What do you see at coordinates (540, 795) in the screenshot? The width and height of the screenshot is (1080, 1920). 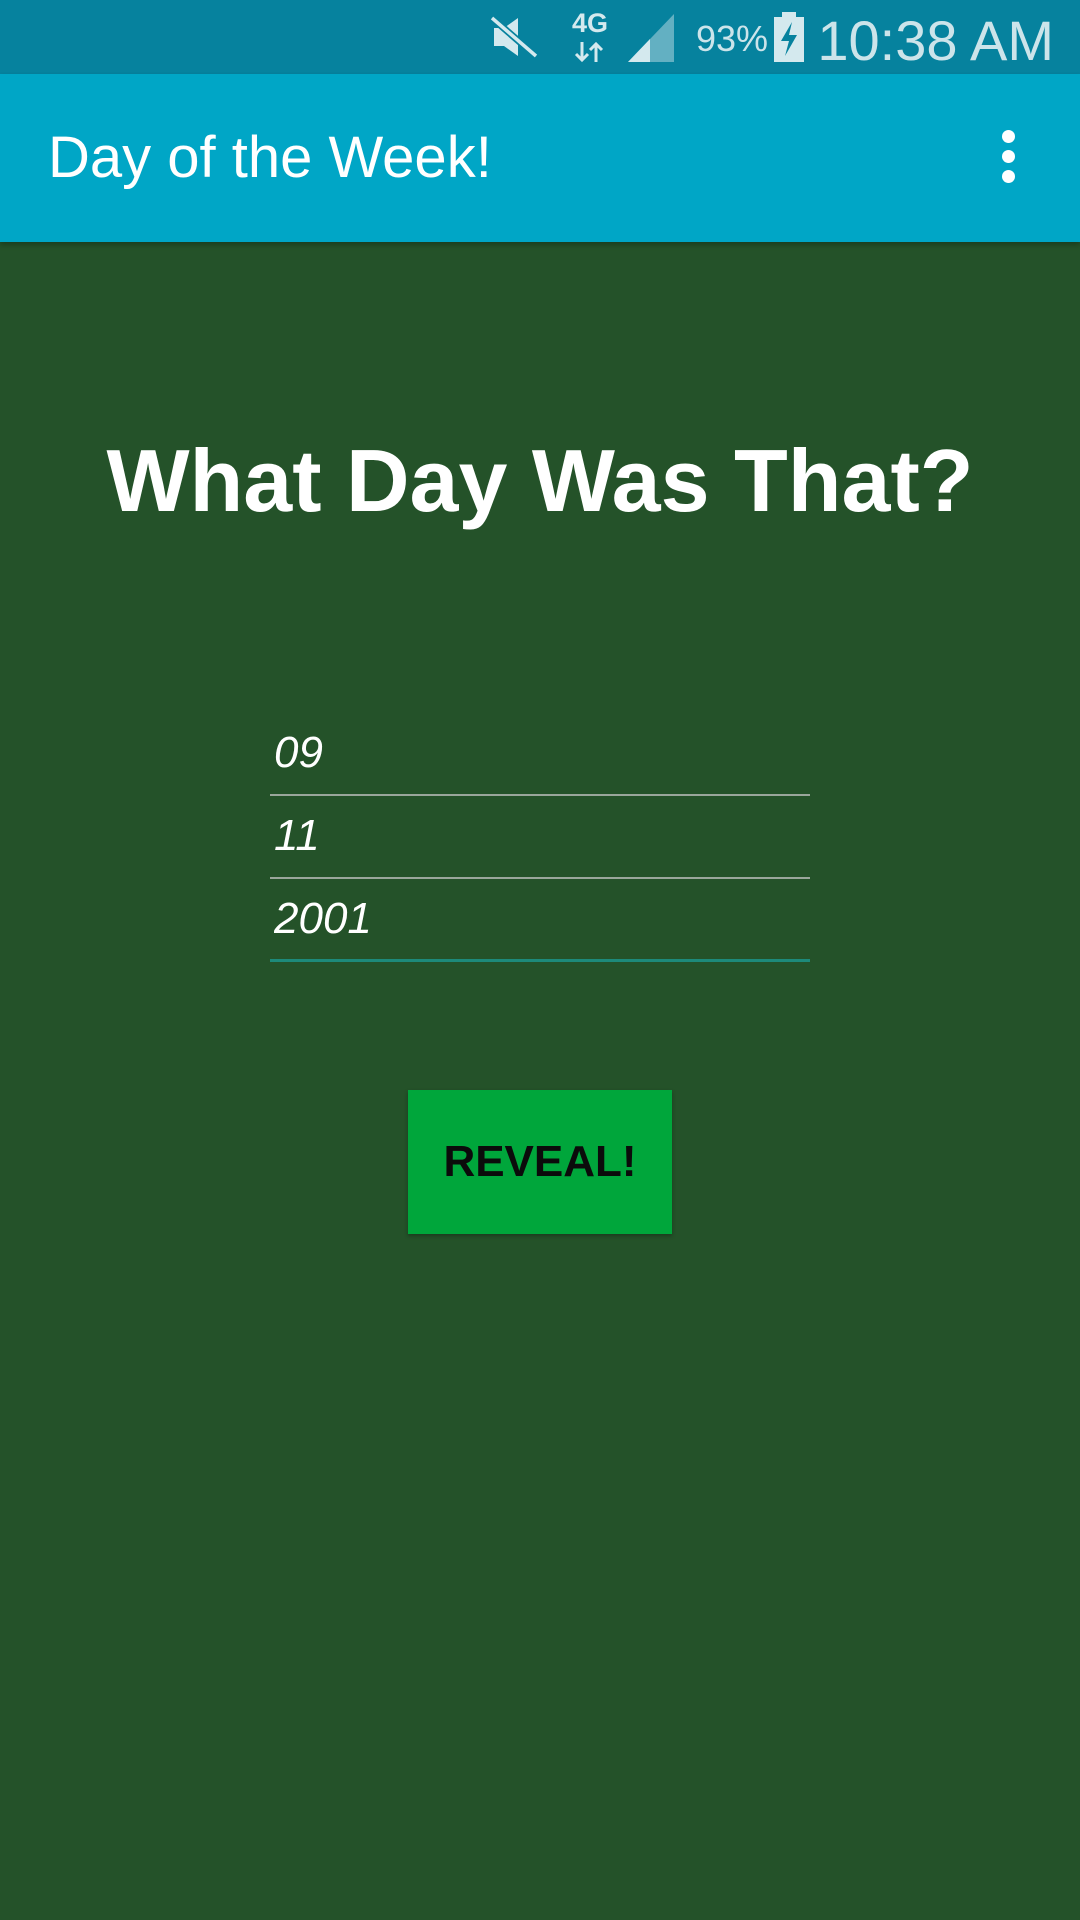 I see `day-underline` at bounding box center [540, 795].